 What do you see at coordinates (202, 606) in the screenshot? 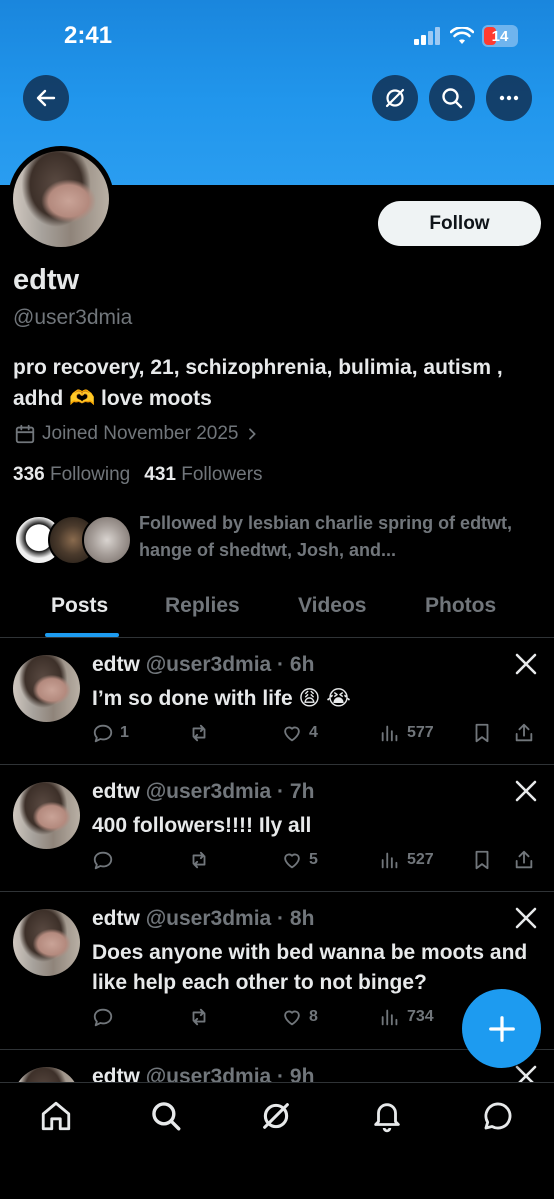
I see `tab-replies: Replies` at bounding box center [202, 606].